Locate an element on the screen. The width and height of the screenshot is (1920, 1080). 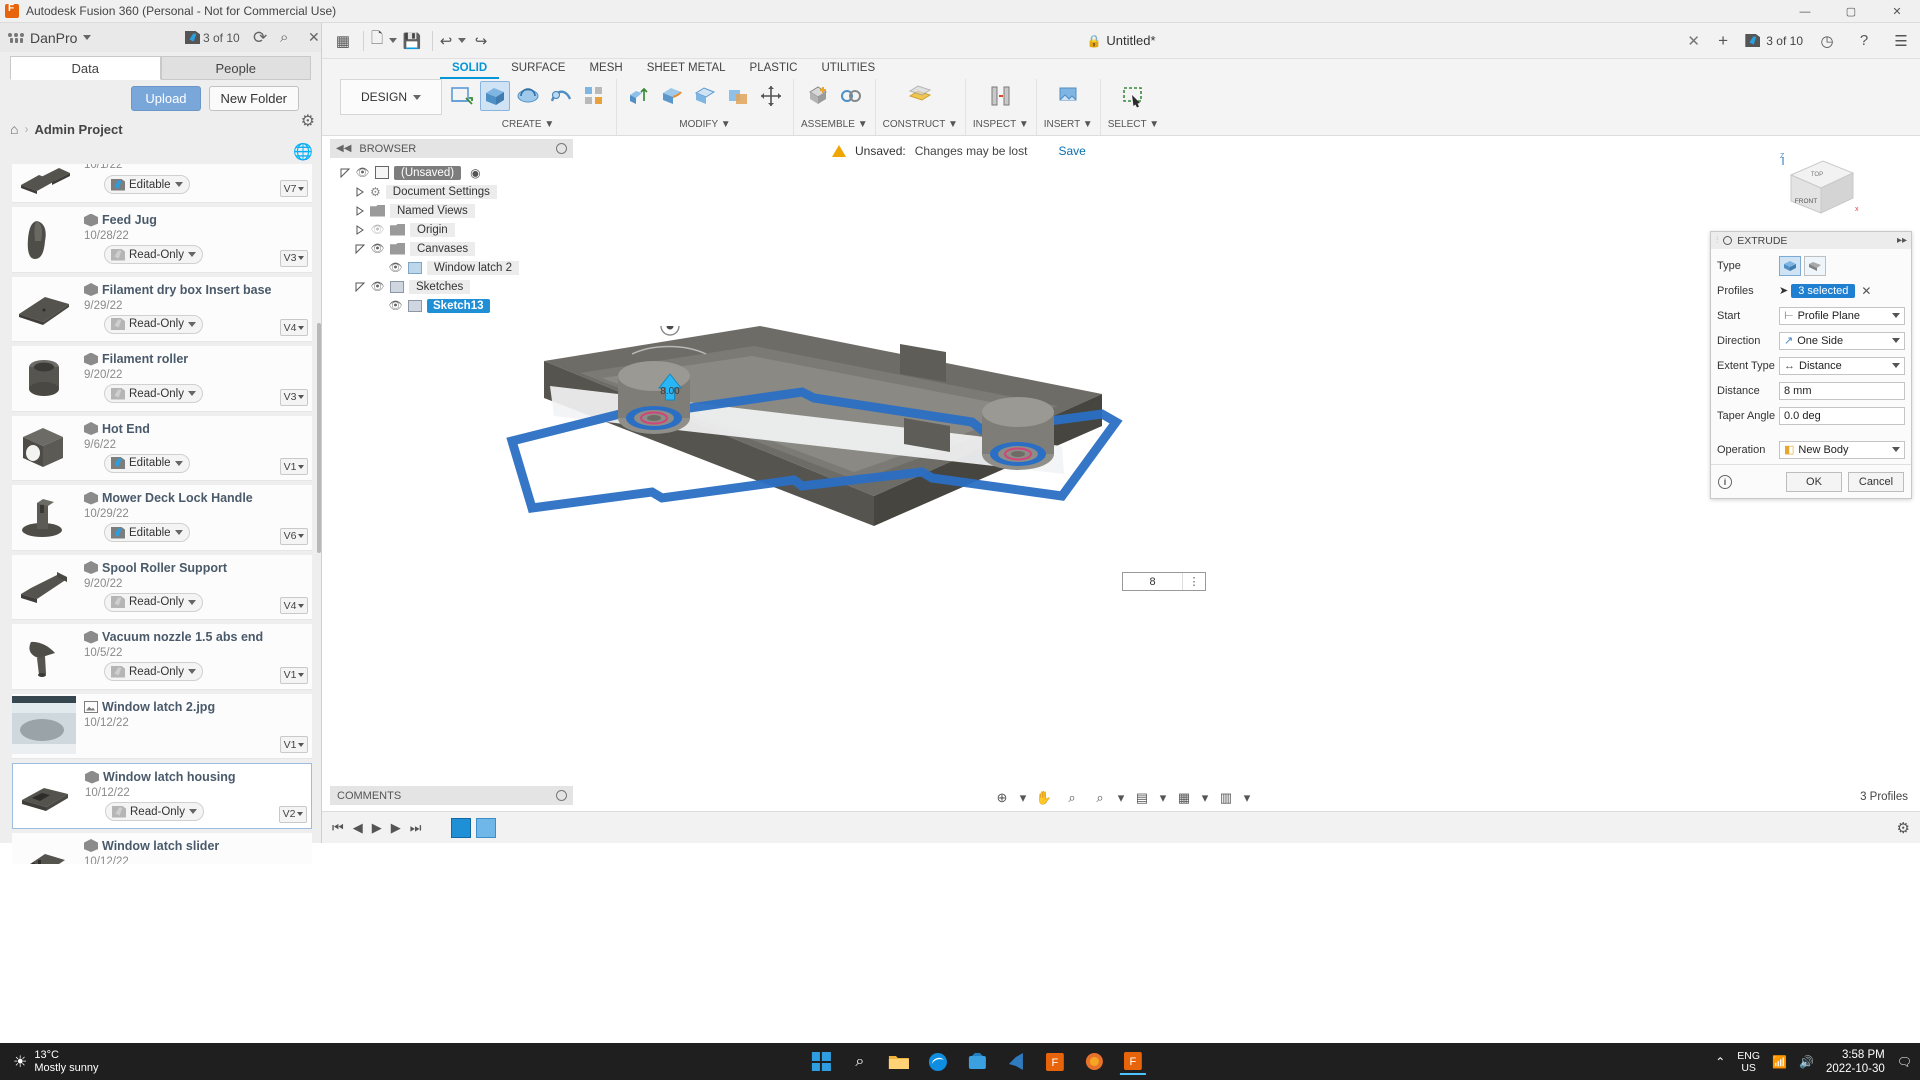
tab-utilities: UTILITIES is located at coordinates (848, 69).